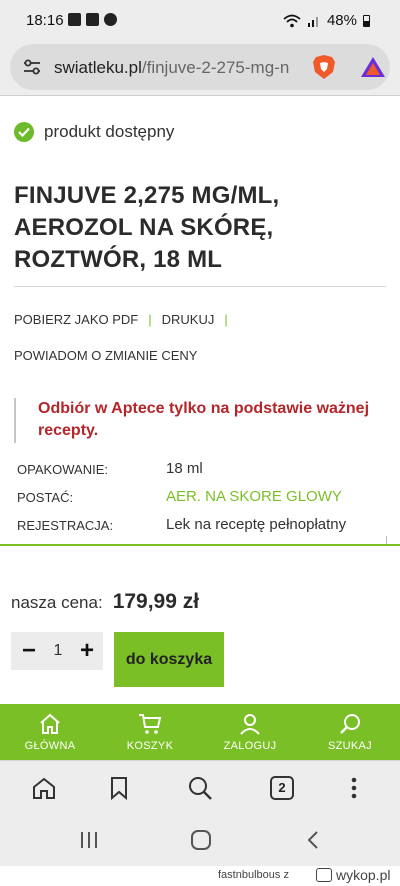  What do you see at coordinates (110, 19) in the screenshot?
I see `messenger-icon` at bounding box center [110, 19].